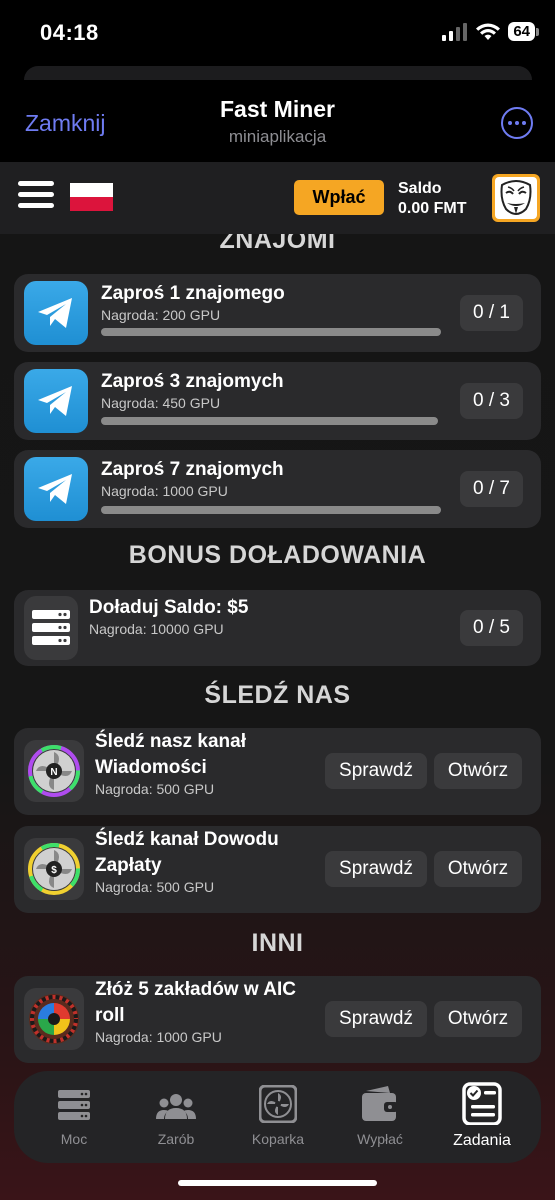  I want to click on fan-icon, so click(278, 1104).